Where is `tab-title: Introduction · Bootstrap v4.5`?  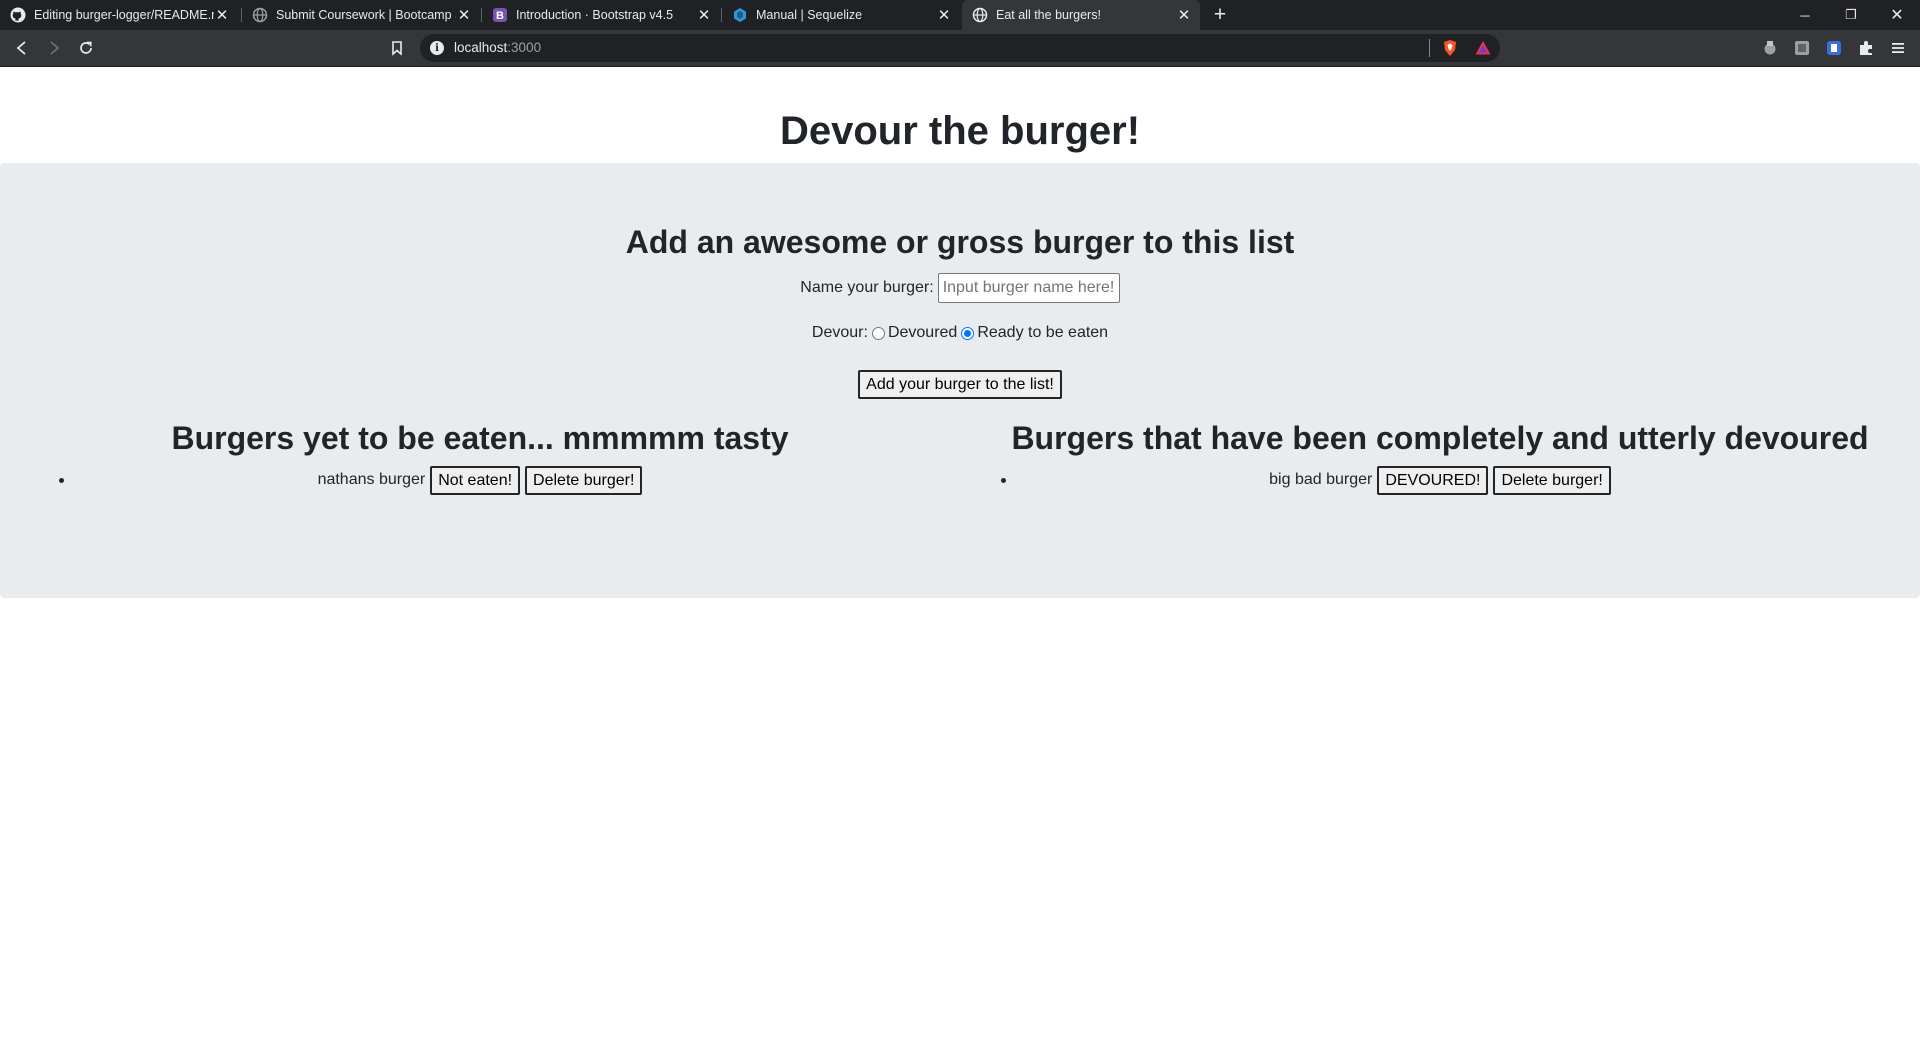 tab-title: Introduction · Bootstrap v4.5 is located at coordinates (595, 15).